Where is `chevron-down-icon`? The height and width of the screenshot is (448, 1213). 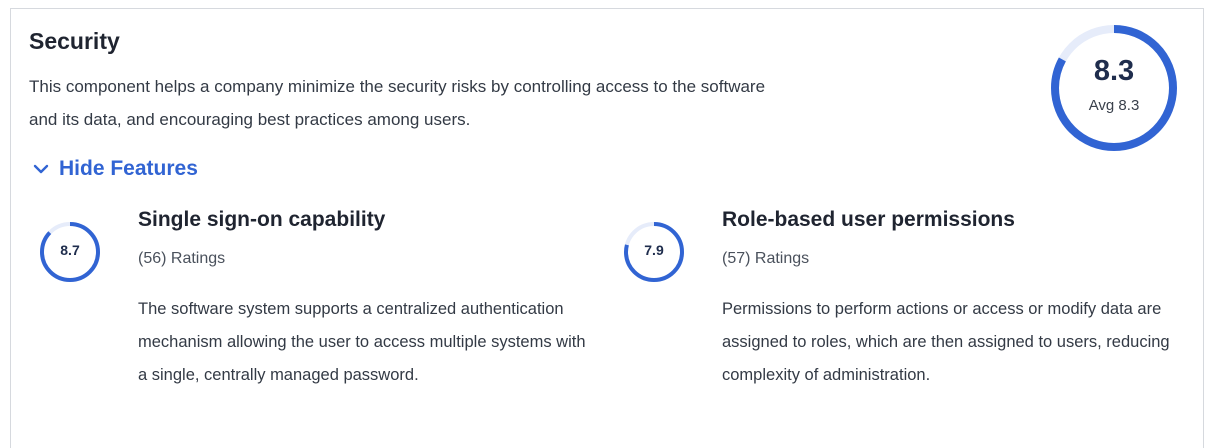
chevron-down-icon is located at coordinates (41, 169).